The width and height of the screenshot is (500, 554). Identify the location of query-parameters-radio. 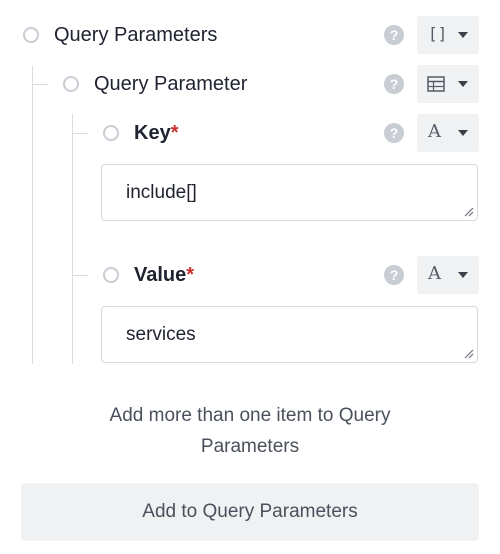
(31, 35).